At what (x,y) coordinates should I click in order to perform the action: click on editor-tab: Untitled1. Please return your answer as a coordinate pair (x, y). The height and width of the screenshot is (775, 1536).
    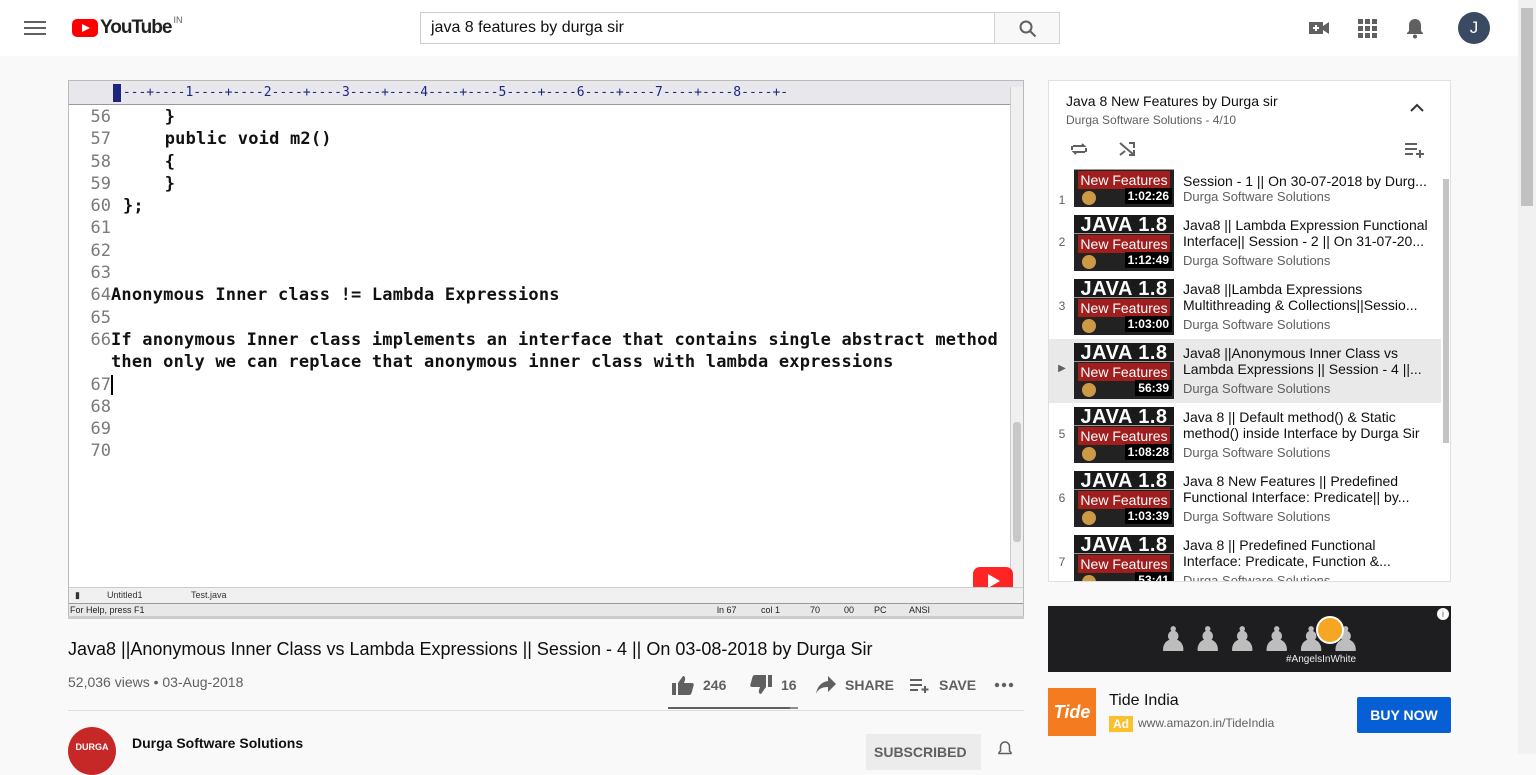
    Looking at the image, I should click on (125, 595).